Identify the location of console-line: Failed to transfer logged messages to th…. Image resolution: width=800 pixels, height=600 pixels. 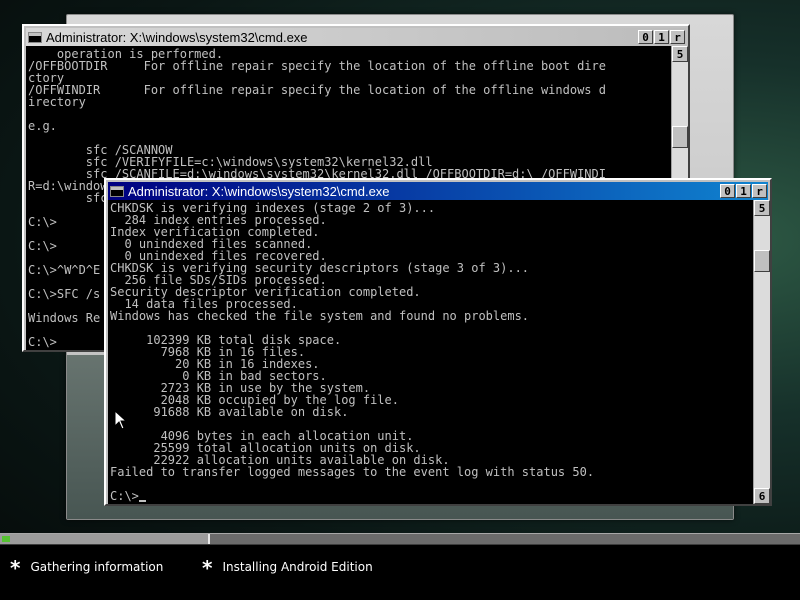
(352, 472).